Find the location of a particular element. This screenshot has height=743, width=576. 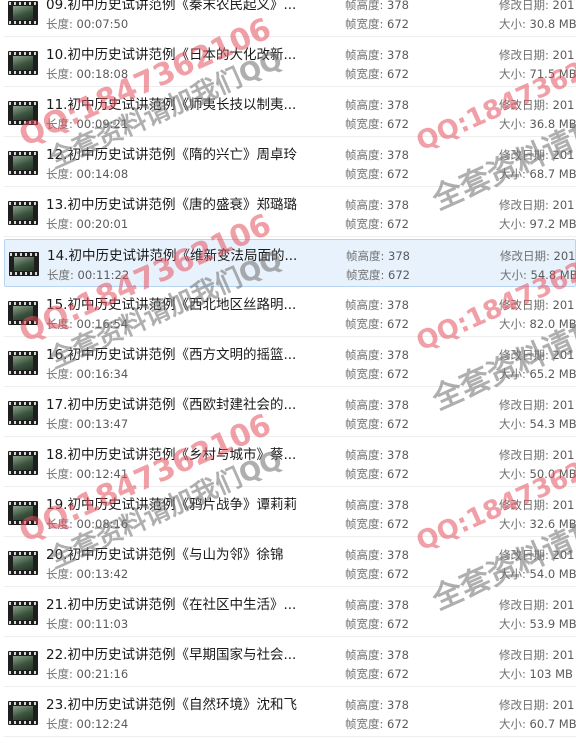

file-length: 长度: 00:11:03 is located at coordinates (87, 624).